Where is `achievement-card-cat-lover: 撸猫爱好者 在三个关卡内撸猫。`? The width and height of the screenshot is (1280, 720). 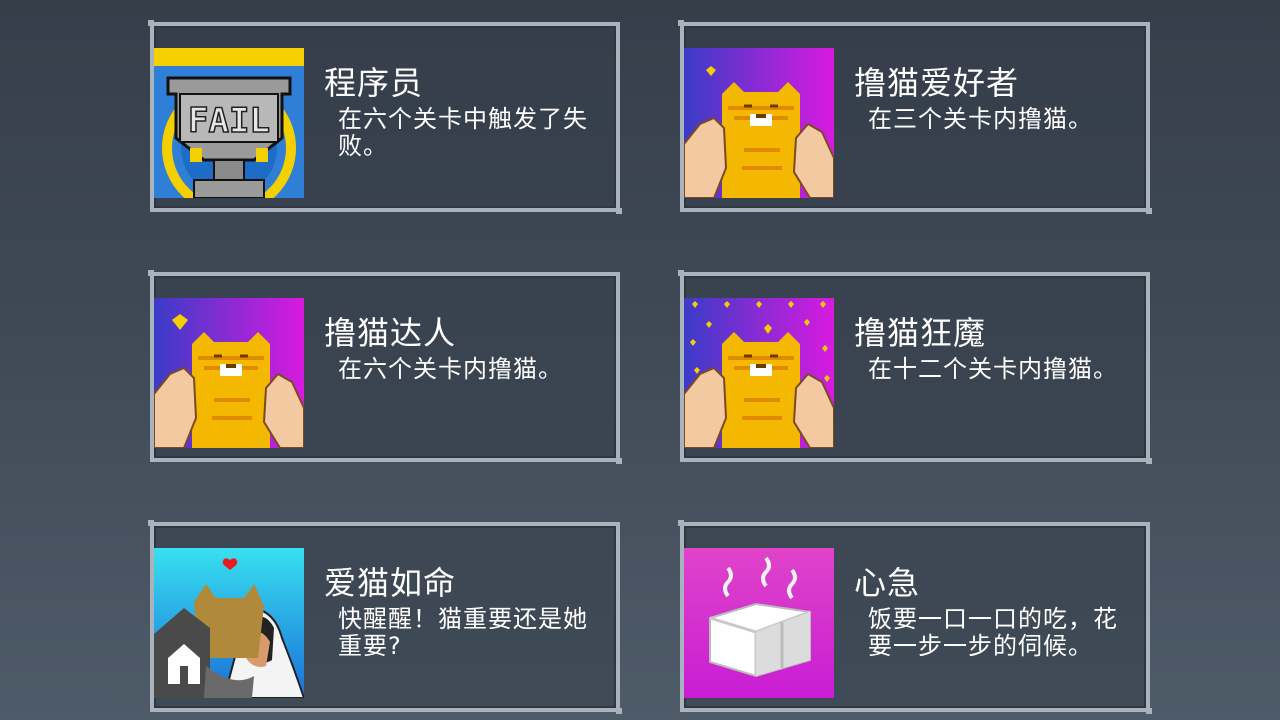
achievement-card-cat-lover: 撸猫爱好者 在三个关卡内撸猫。 is located at coordinates (915, 117).